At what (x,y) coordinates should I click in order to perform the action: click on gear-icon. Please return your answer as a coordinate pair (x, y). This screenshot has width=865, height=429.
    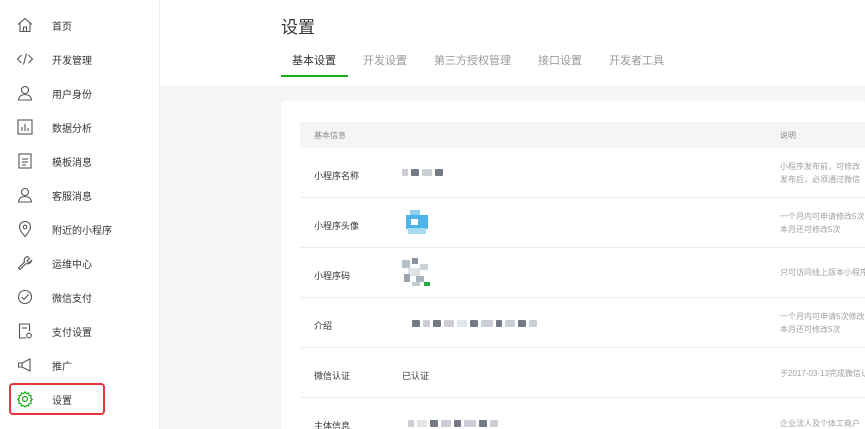
    Looking at the image, I should click on (25, 399).